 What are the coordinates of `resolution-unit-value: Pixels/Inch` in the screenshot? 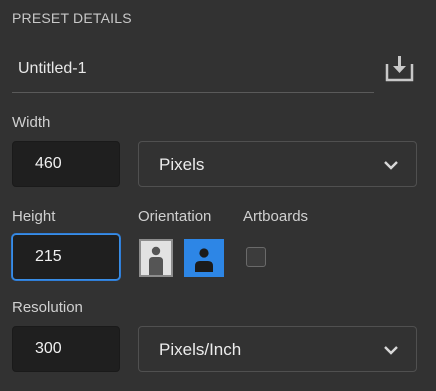 It's located at (200, 349).